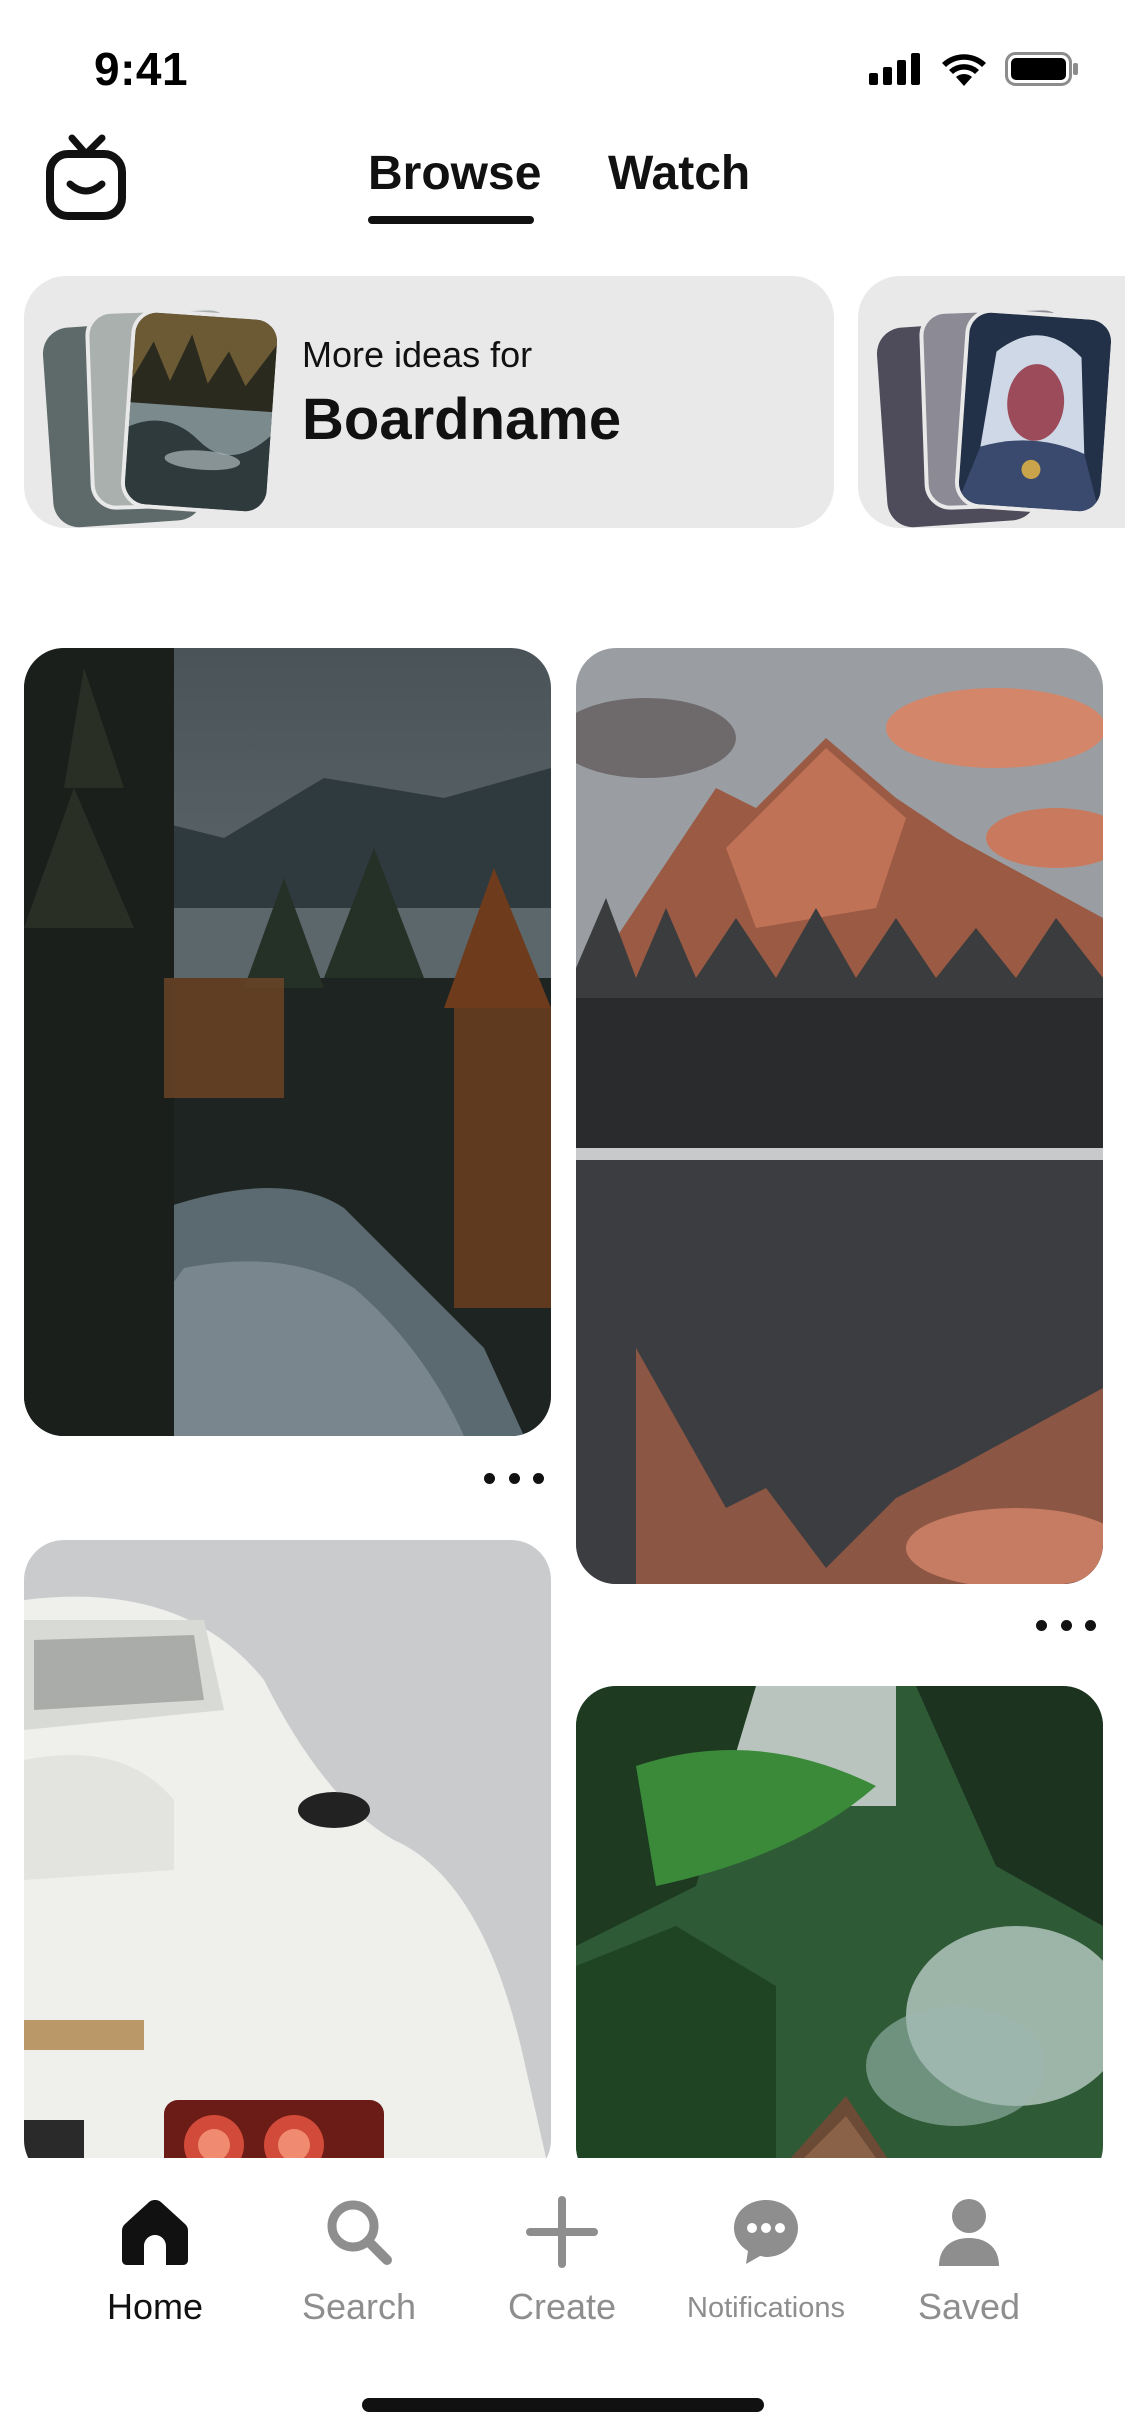 The width and height of the screenshot is (1125, 2436). Describe the element at coordinates (562, 2306) in the screenshot. I see `nav-create-label: Create` at that location.